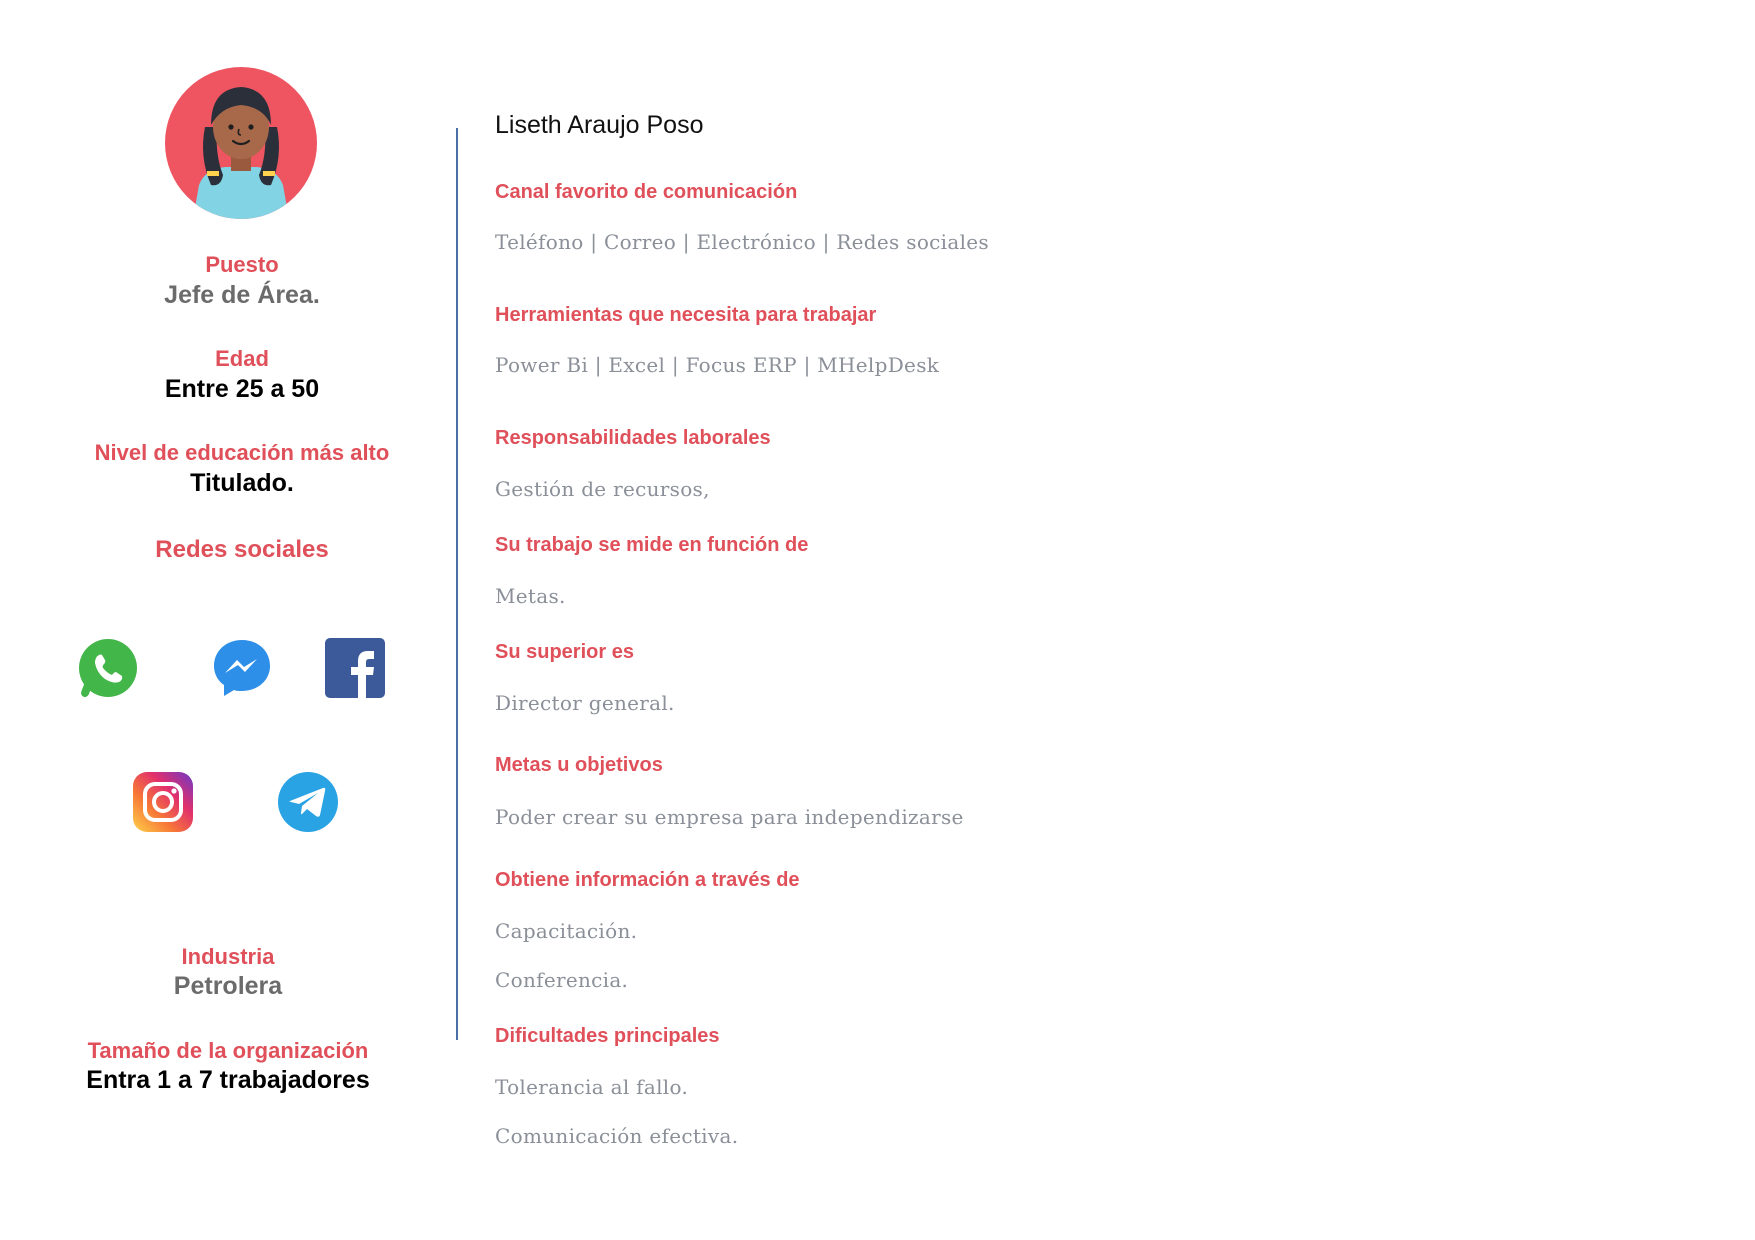 This screenshot has height=1240, width=1755. What do you see at coordinates (457, 584) in the screenshot?
I see `vertical-divider` at bounding box center [457, 584].